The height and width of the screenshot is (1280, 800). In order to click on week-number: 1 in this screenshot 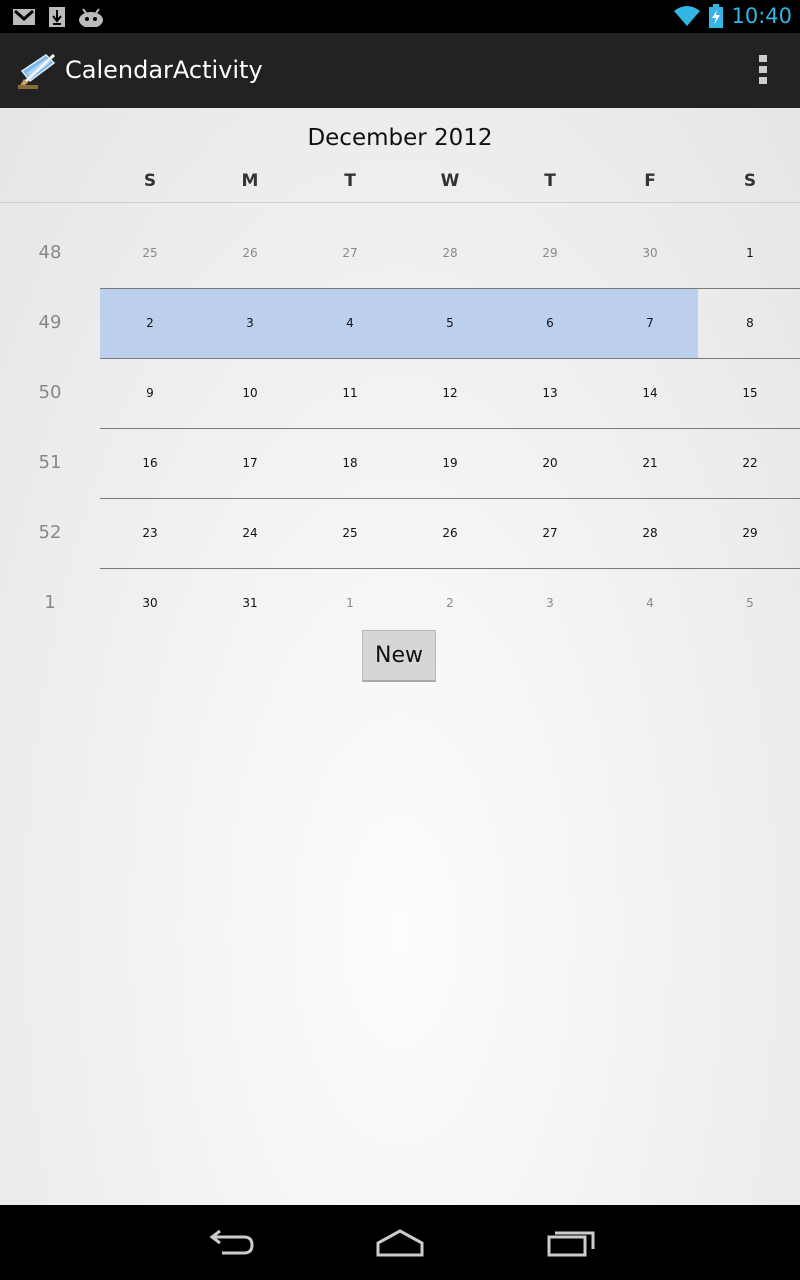, I will do `click(50, 602)`.